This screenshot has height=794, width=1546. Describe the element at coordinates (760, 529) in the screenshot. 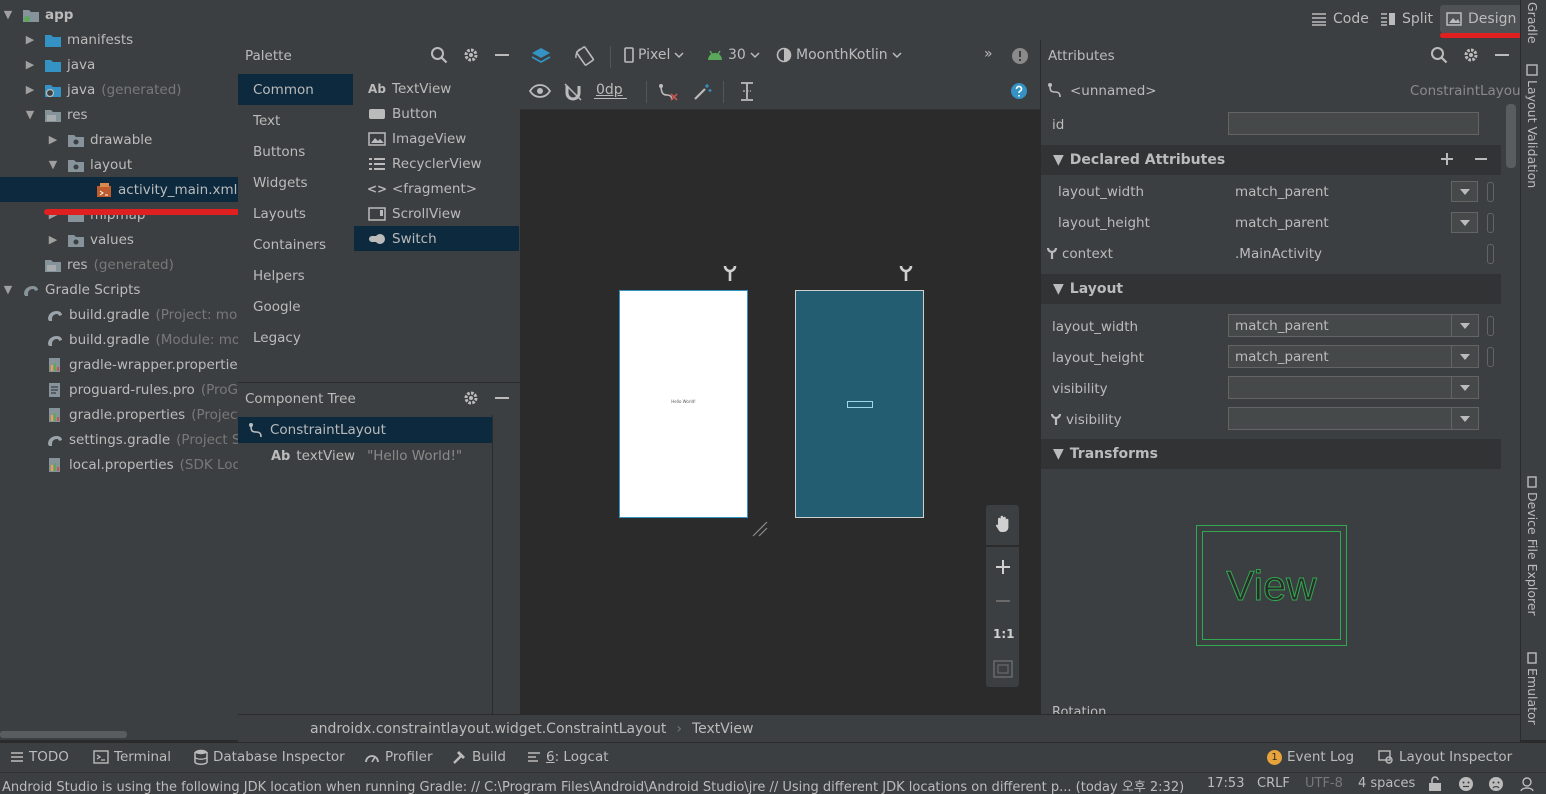

I see `resize-handle-icon` at that location.